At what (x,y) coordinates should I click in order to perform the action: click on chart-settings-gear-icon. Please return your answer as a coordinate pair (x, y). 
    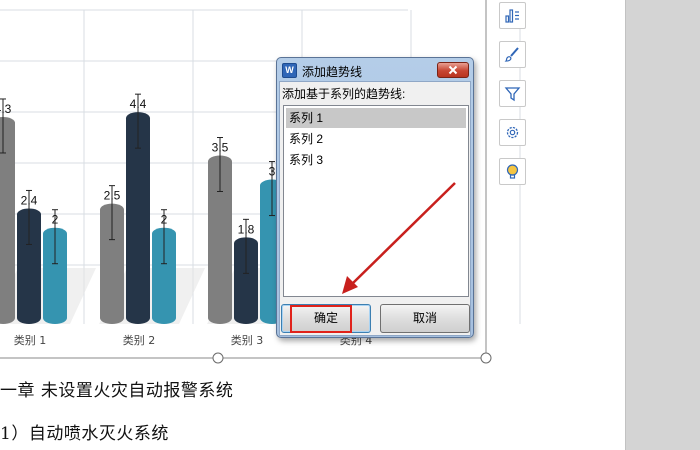
    Looking at the image, I should click on (512, 132).